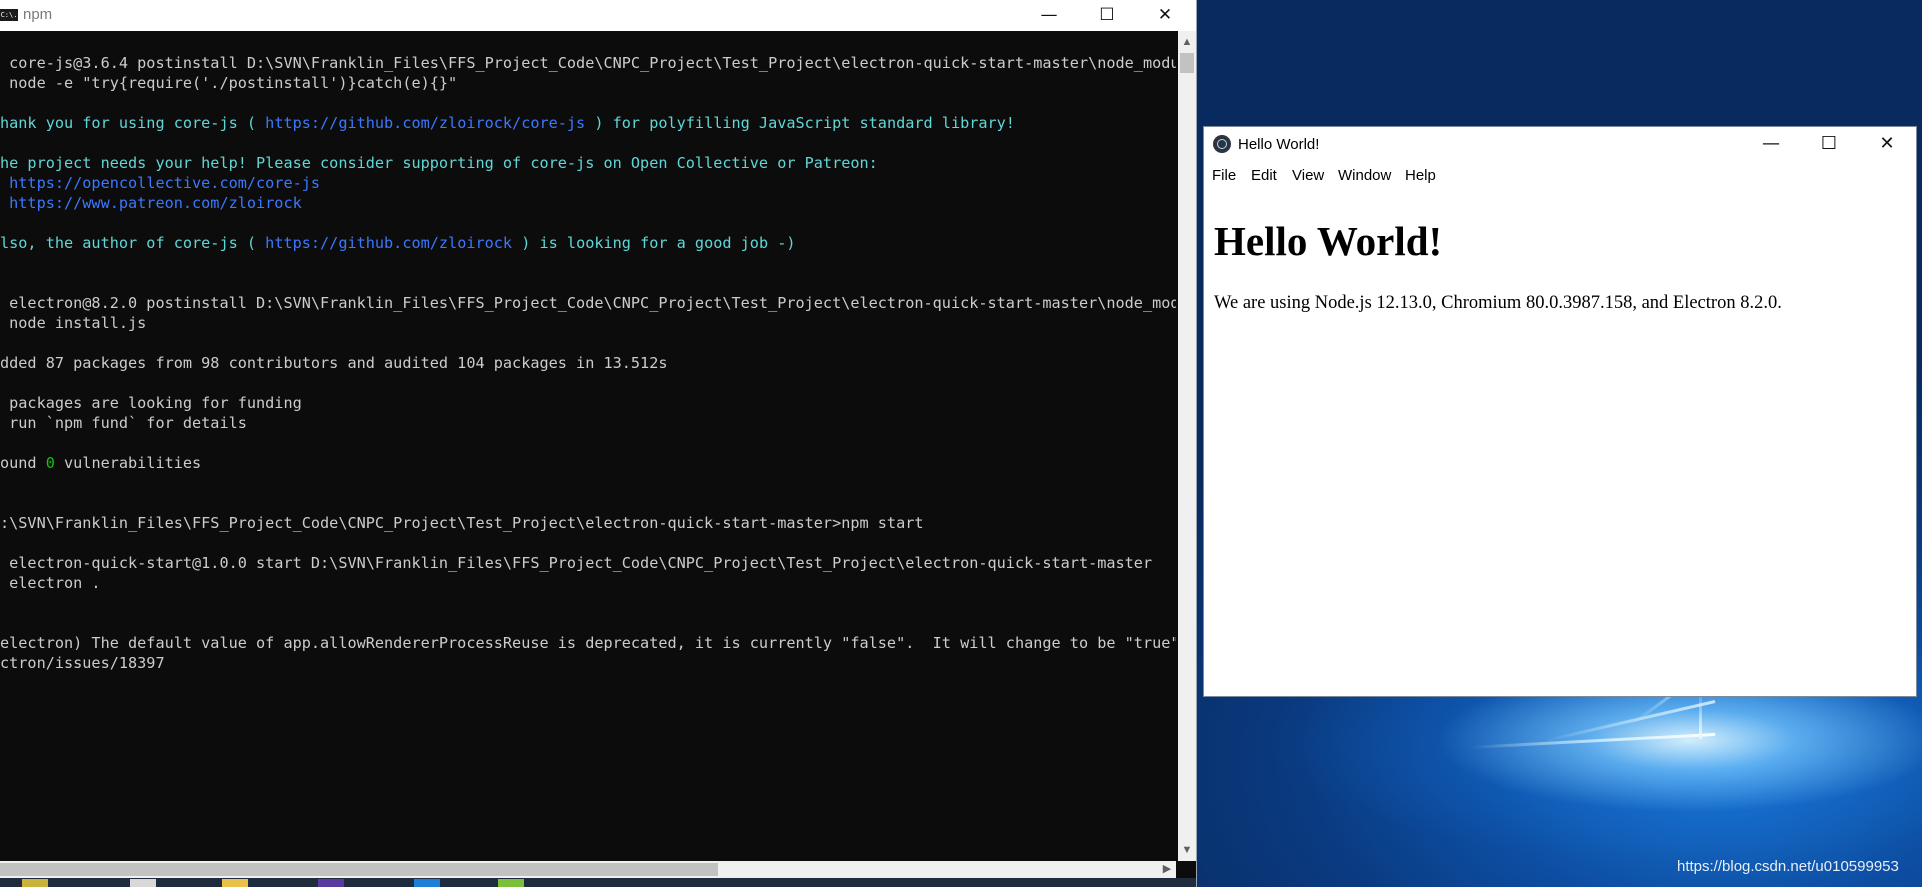 The height and width of the screenshot is (887, 1922). Describe the element at coordinates (1167, 869) in the screenshot. I see `scroll-right-icon: ▶` at that location.